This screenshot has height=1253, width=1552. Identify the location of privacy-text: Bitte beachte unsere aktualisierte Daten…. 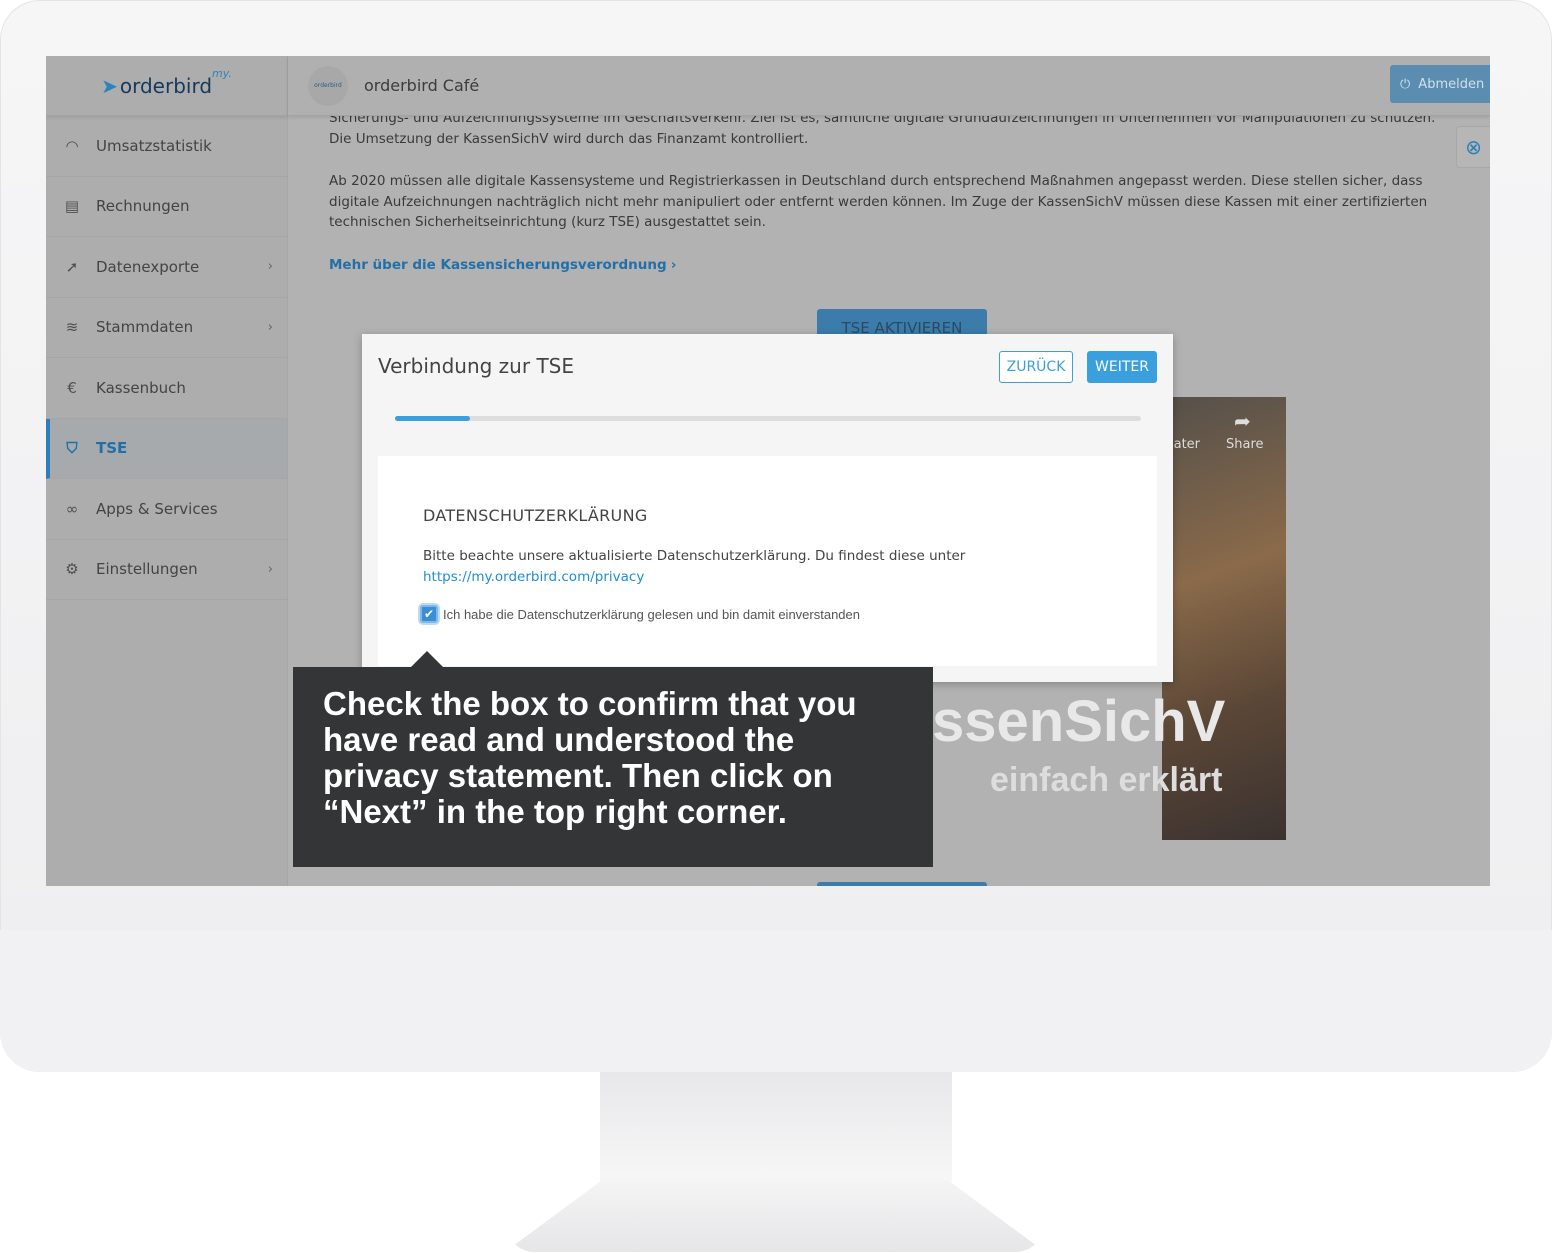
(694, 556).